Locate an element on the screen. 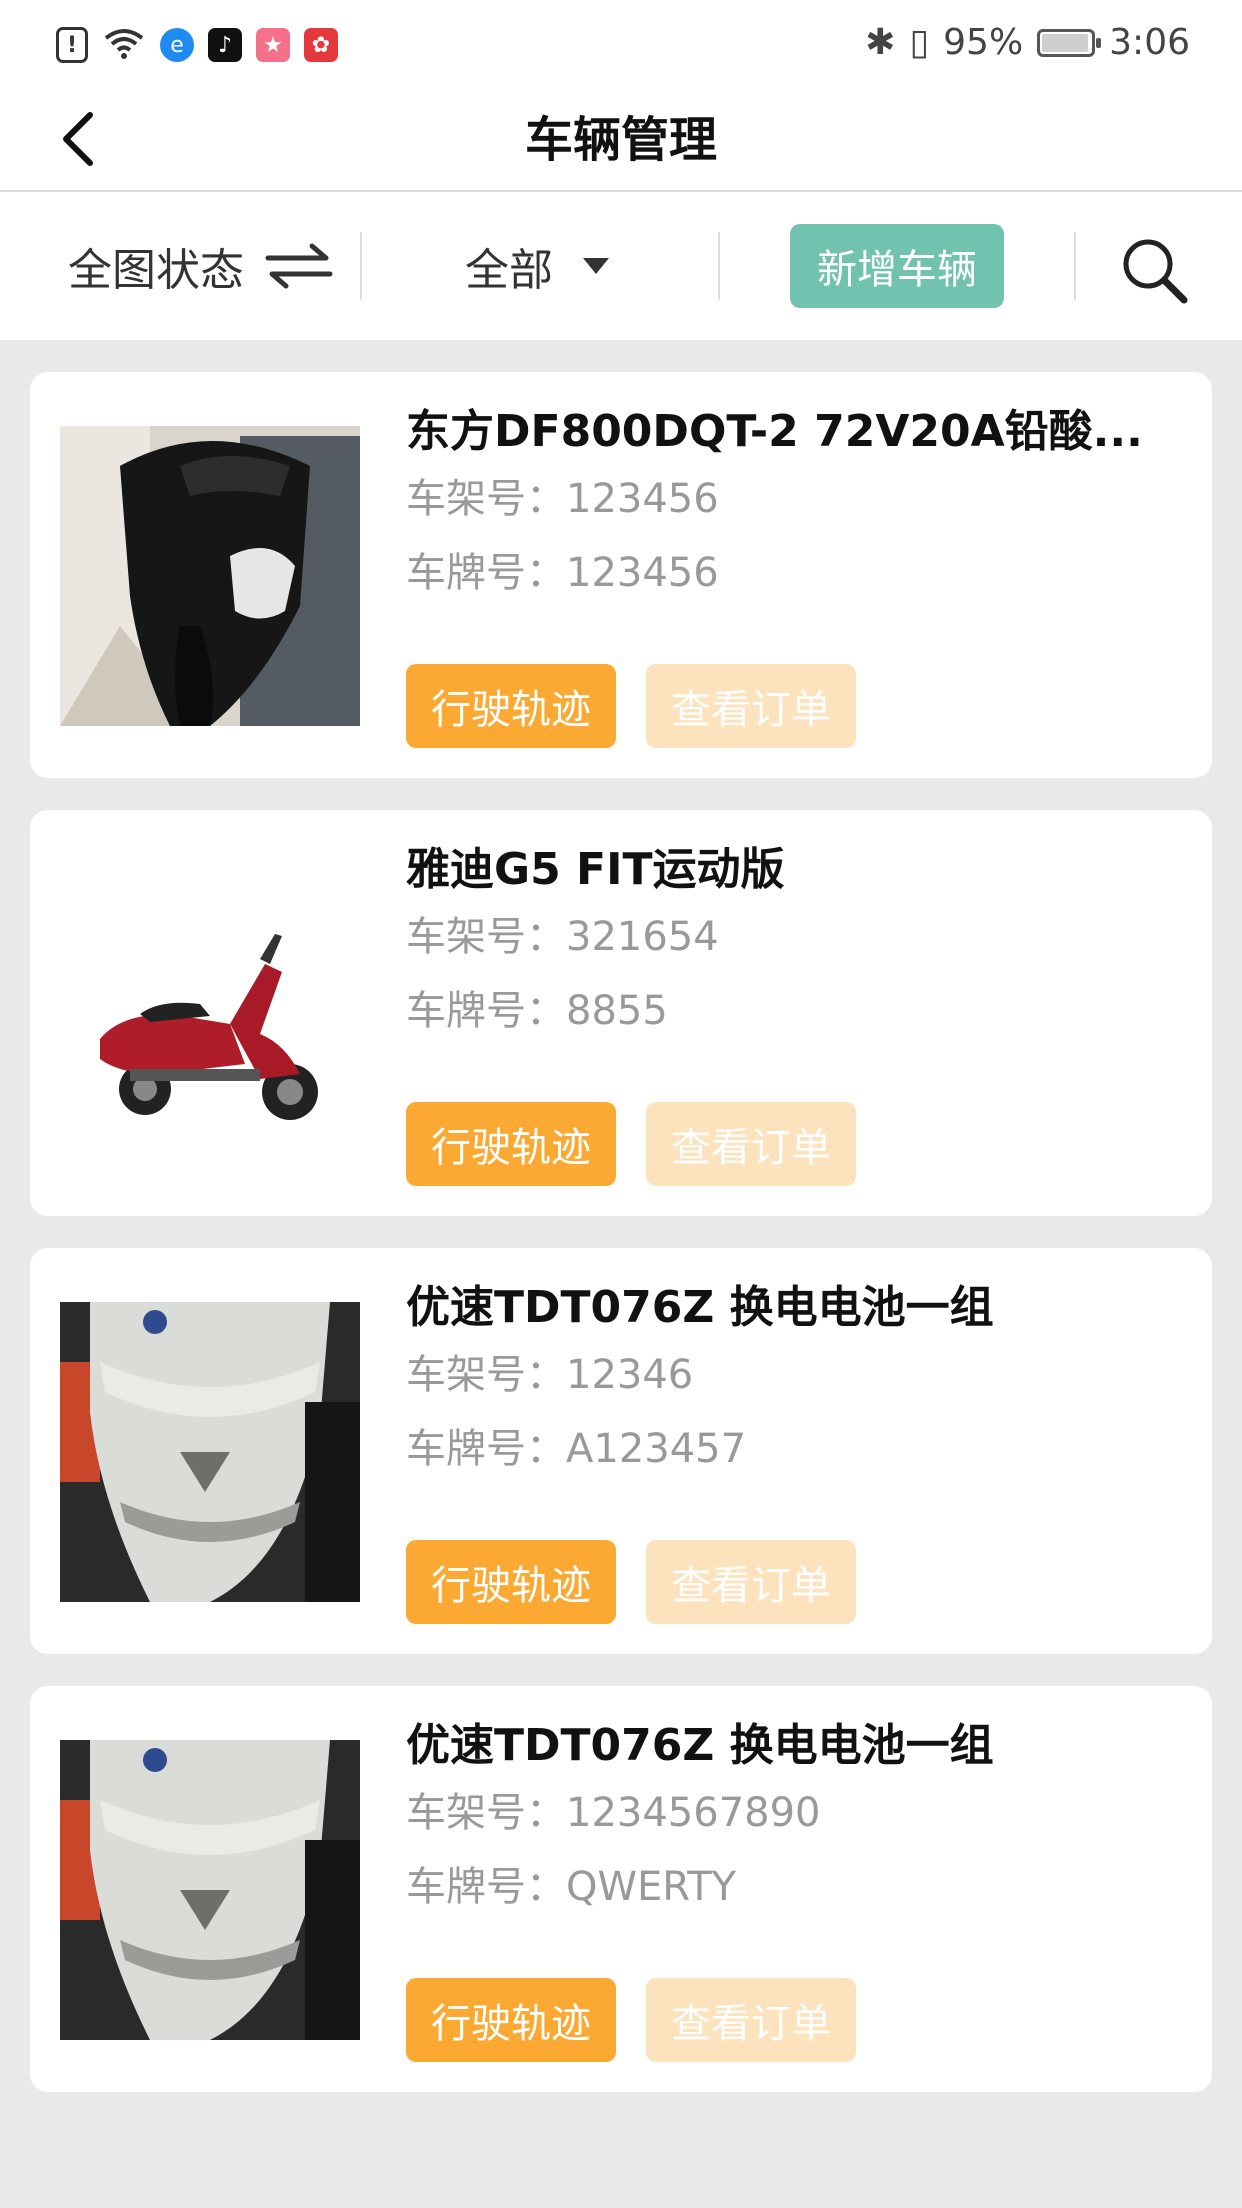 The height and width of the screenshot is (2208, 1242). page-title: 车辆管理 is located at coordinates (620, 140).